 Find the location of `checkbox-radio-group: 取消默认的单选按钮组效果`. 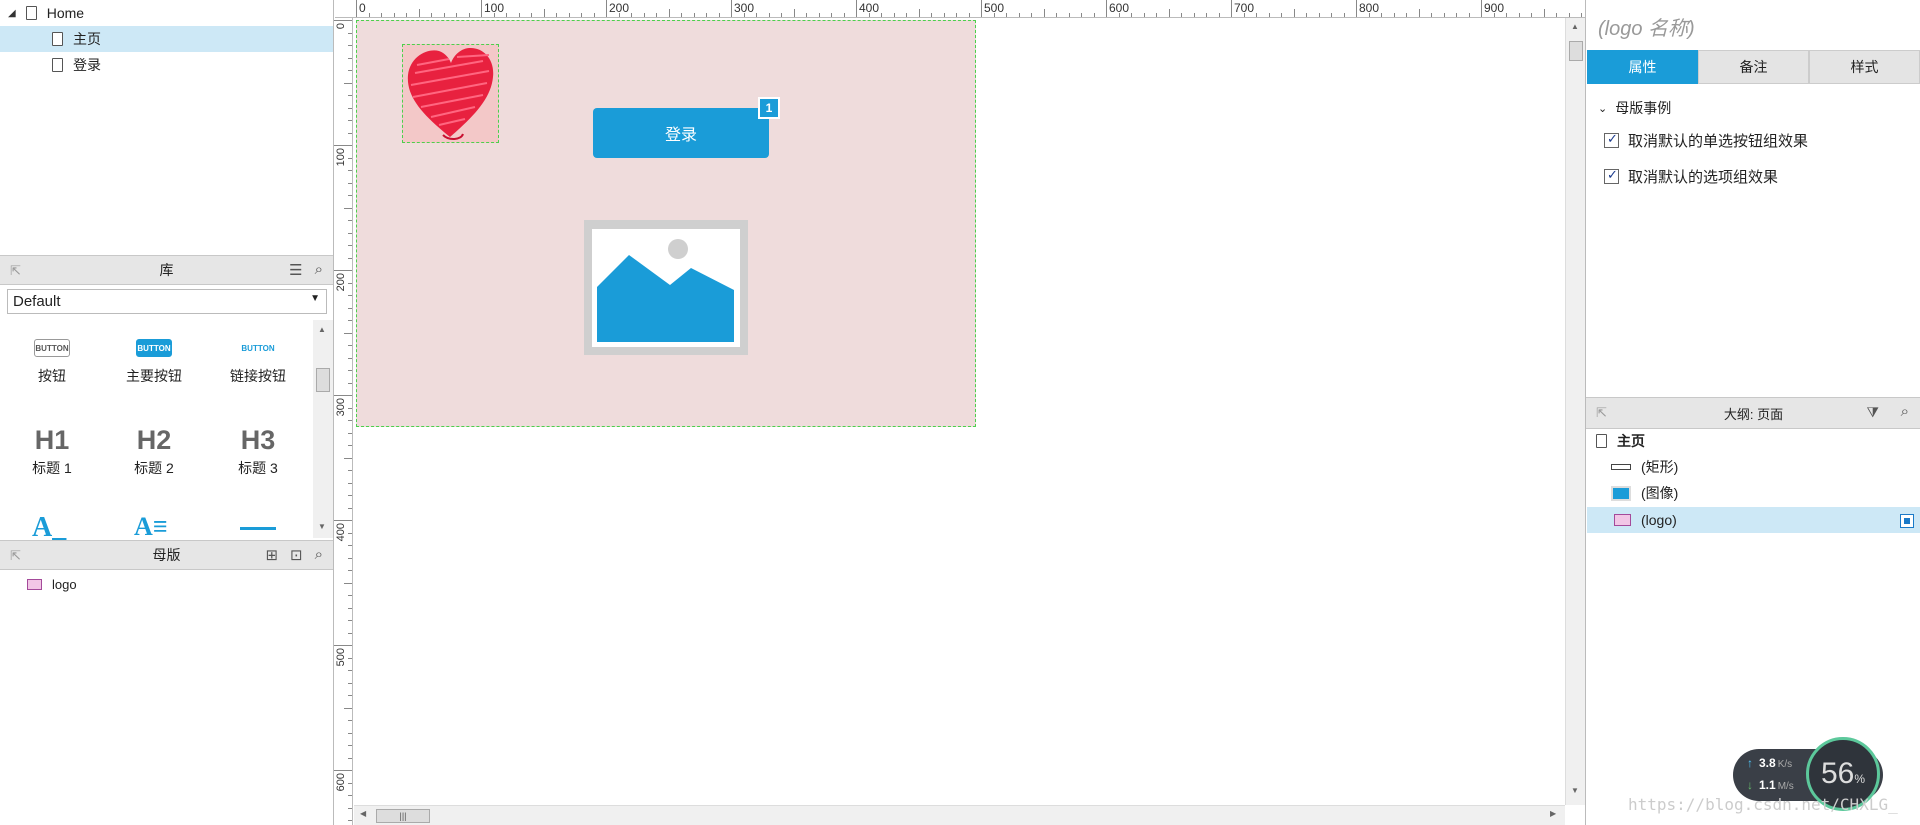

checkbox-radio-group: 取消默认的单选按钮组效果 is located at coordinates (1706, 140).